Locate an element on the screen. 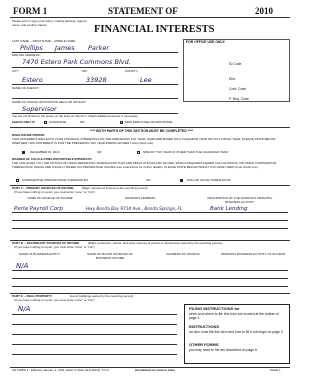 The width and height of the screenshot is (320, 386). check-only-label: CHECK ONLY IF is located at coordinates (24, 122).